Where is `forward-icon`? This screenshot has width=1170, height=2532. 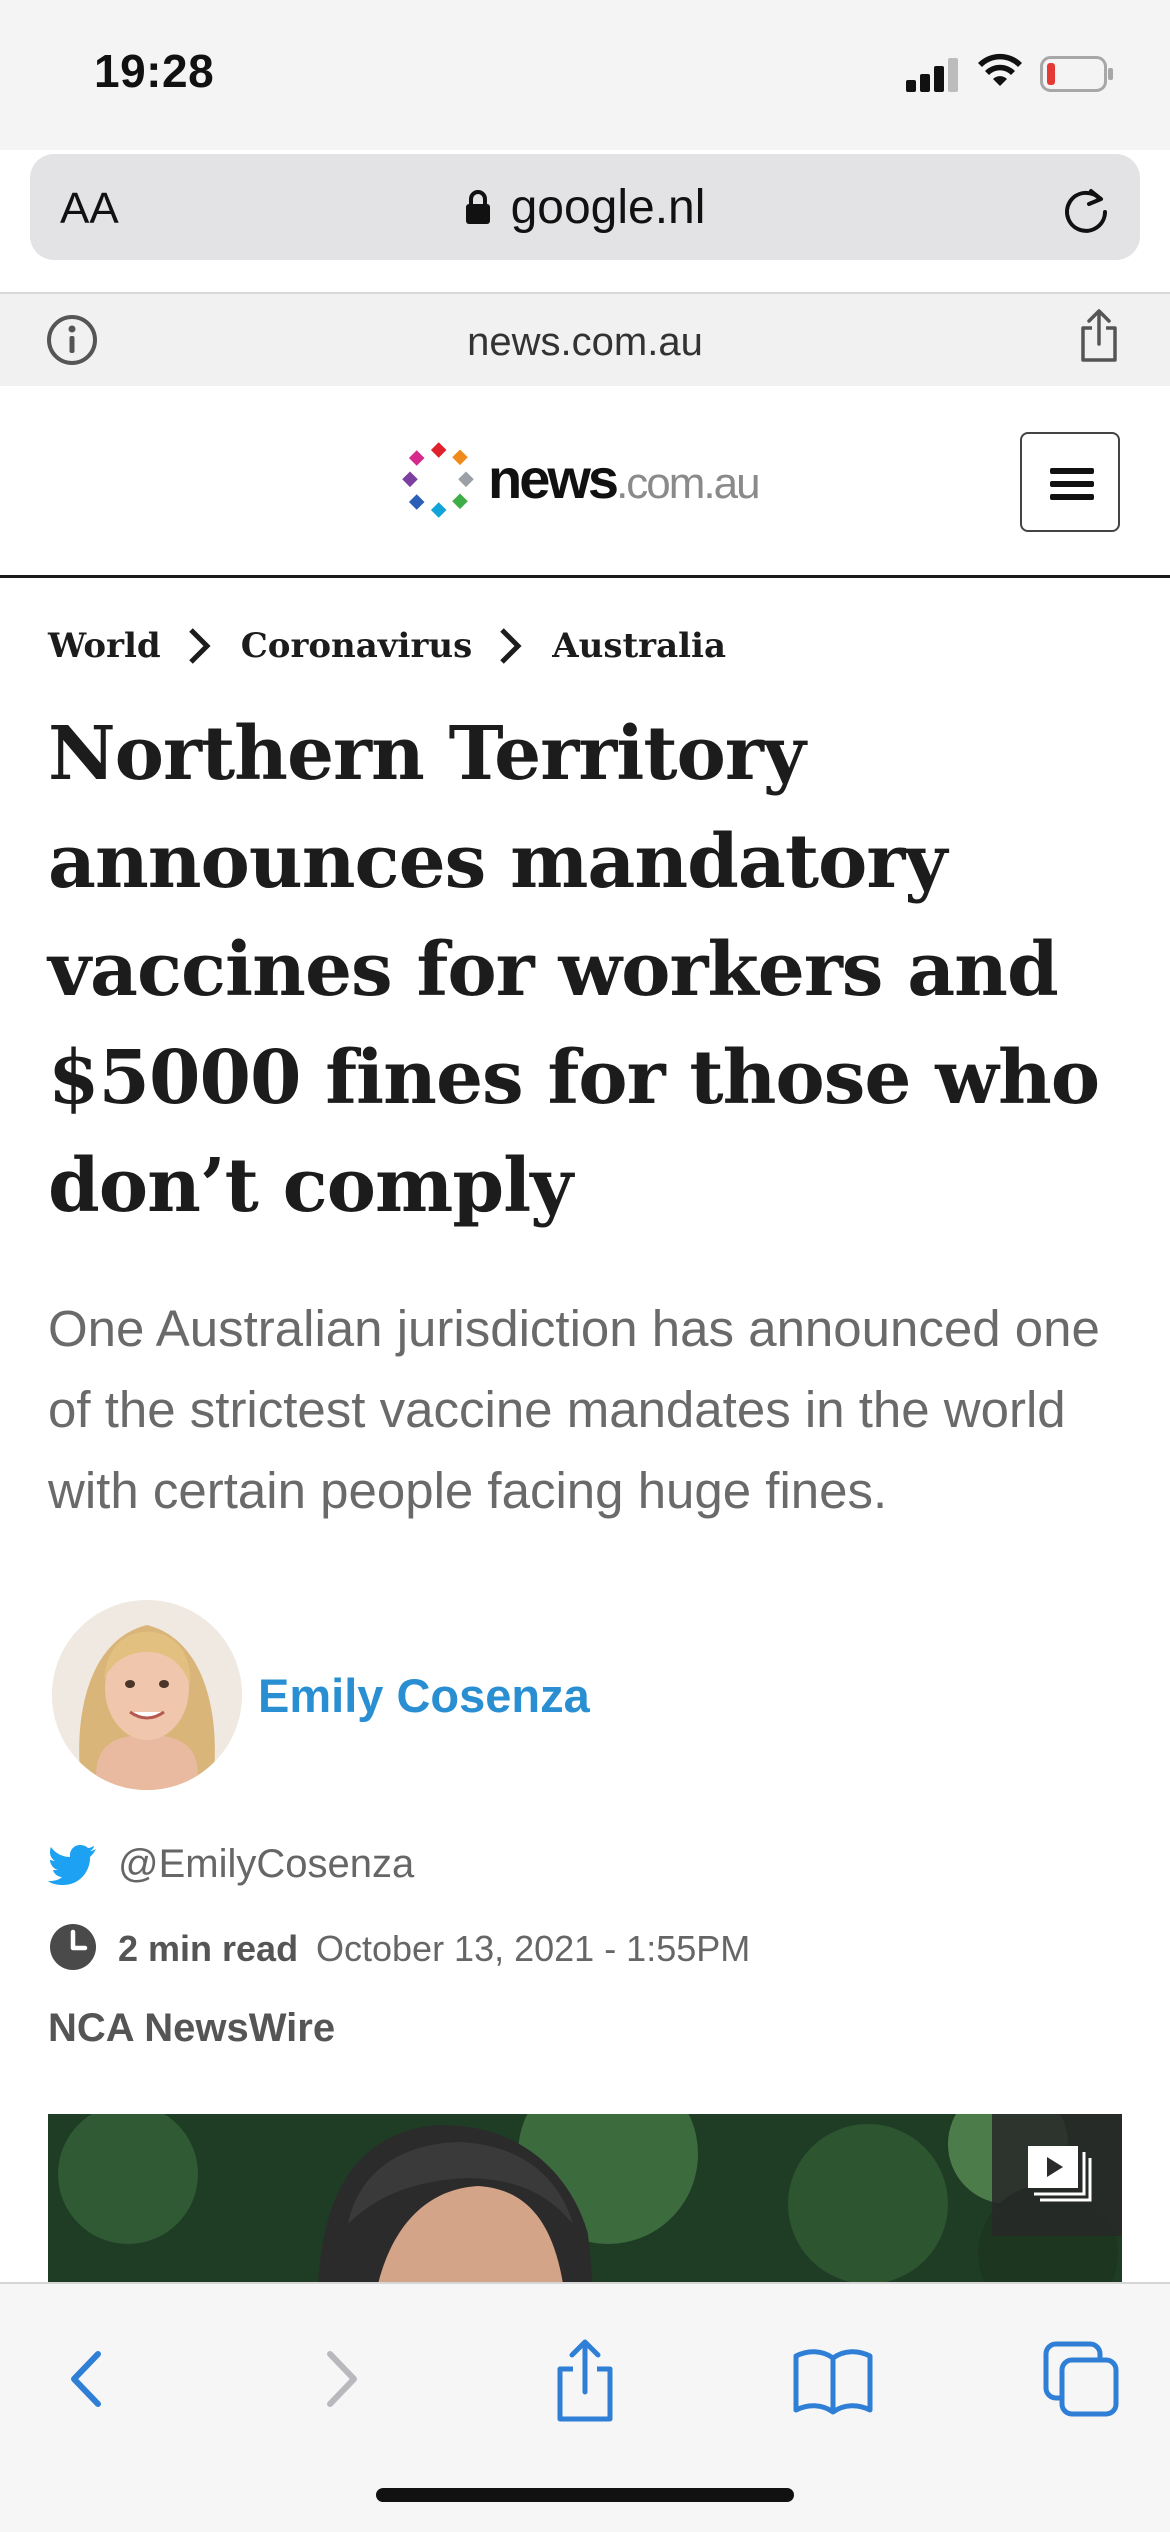 forward-icon is located at coordinates (341, 2379).